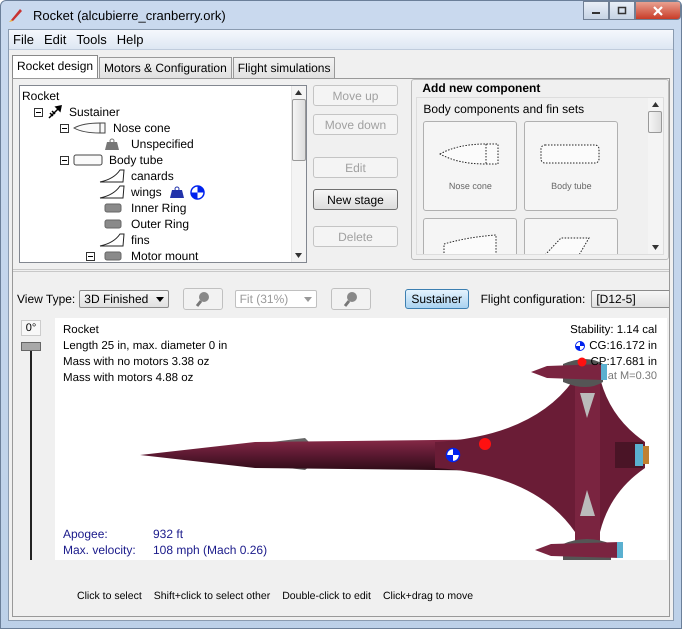 This screenshot has height=629, width=682. I want to click on tree-item: Nose cone, so click(141, 128).